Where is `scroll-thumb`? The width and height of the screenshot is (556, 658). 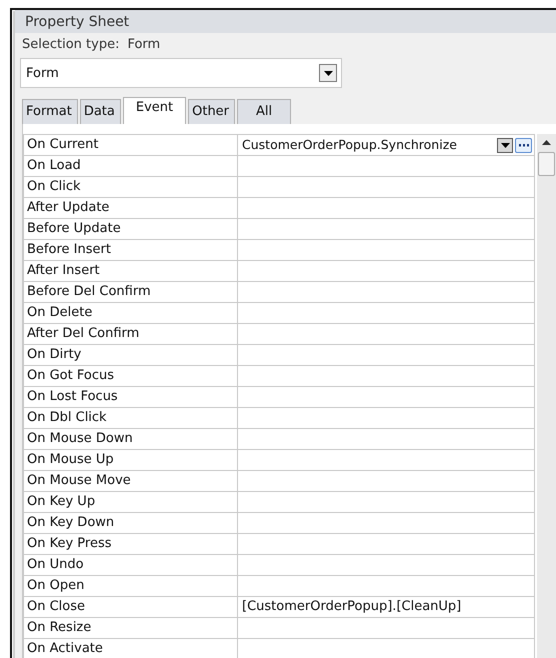 scroll-thumb is located at coordinates (547, 164).